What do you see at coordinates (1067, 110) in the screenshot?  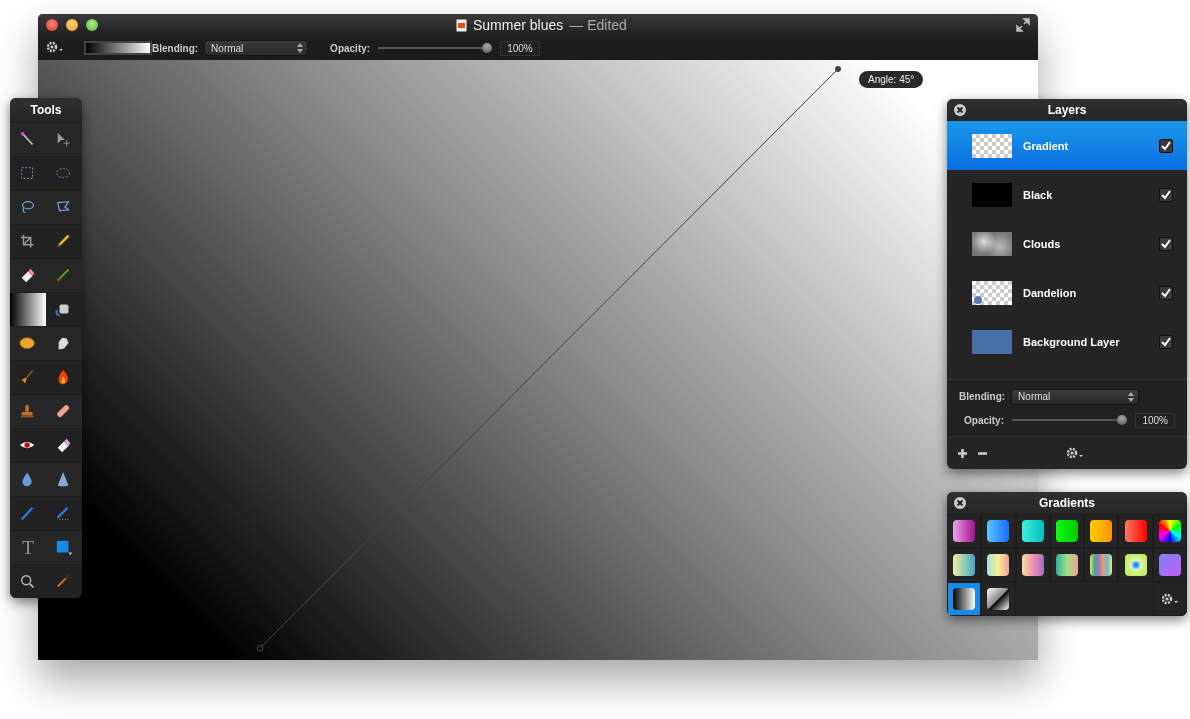 I see `layers-panel-title: Layers` at bounding box center [1067, 110].